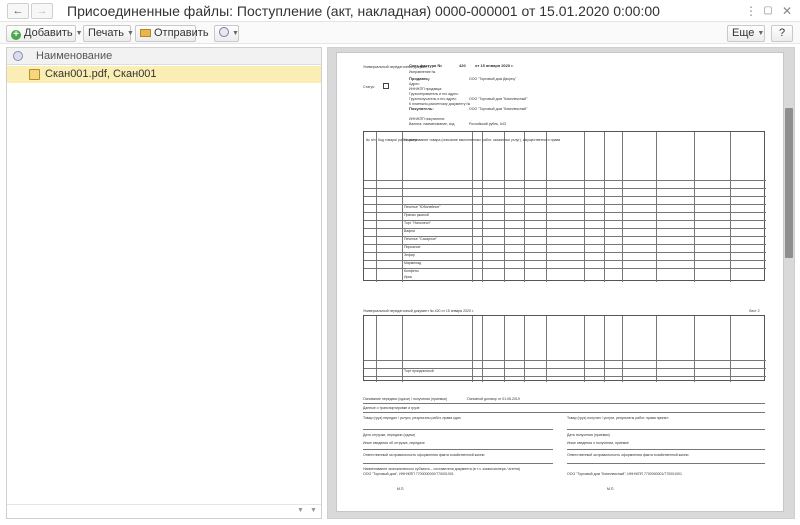 Image resolution: width=800 pixels, height=525 pixels. I want to click on plus-icon: +, so click(16, 35).